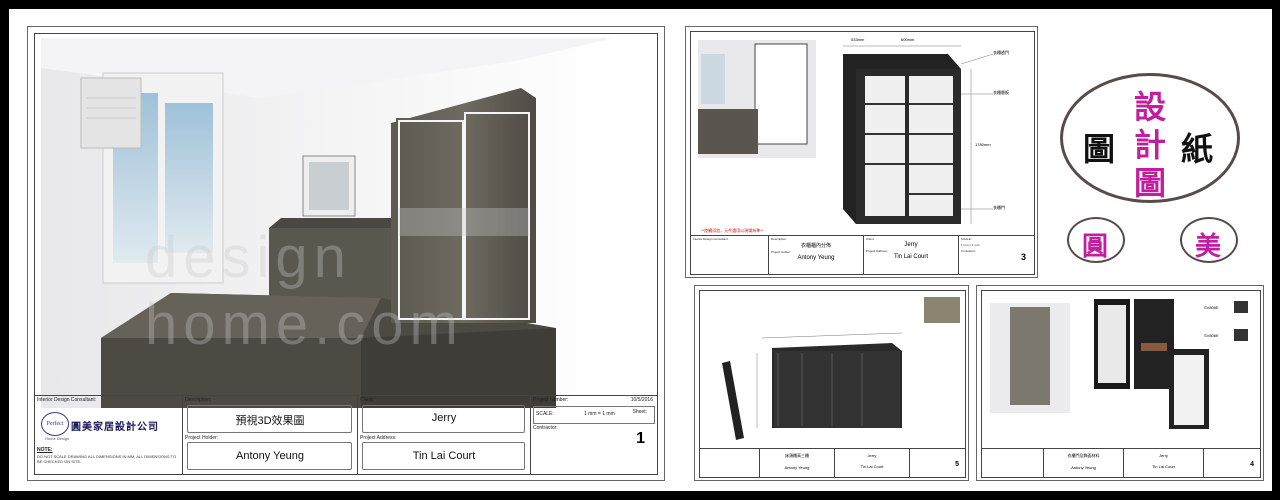 This screenshot has width=1280, height=500. Describe the element at coordinates (270, 421) in the screenshot. I see `description-value: 預視3D效果圖` at that location.